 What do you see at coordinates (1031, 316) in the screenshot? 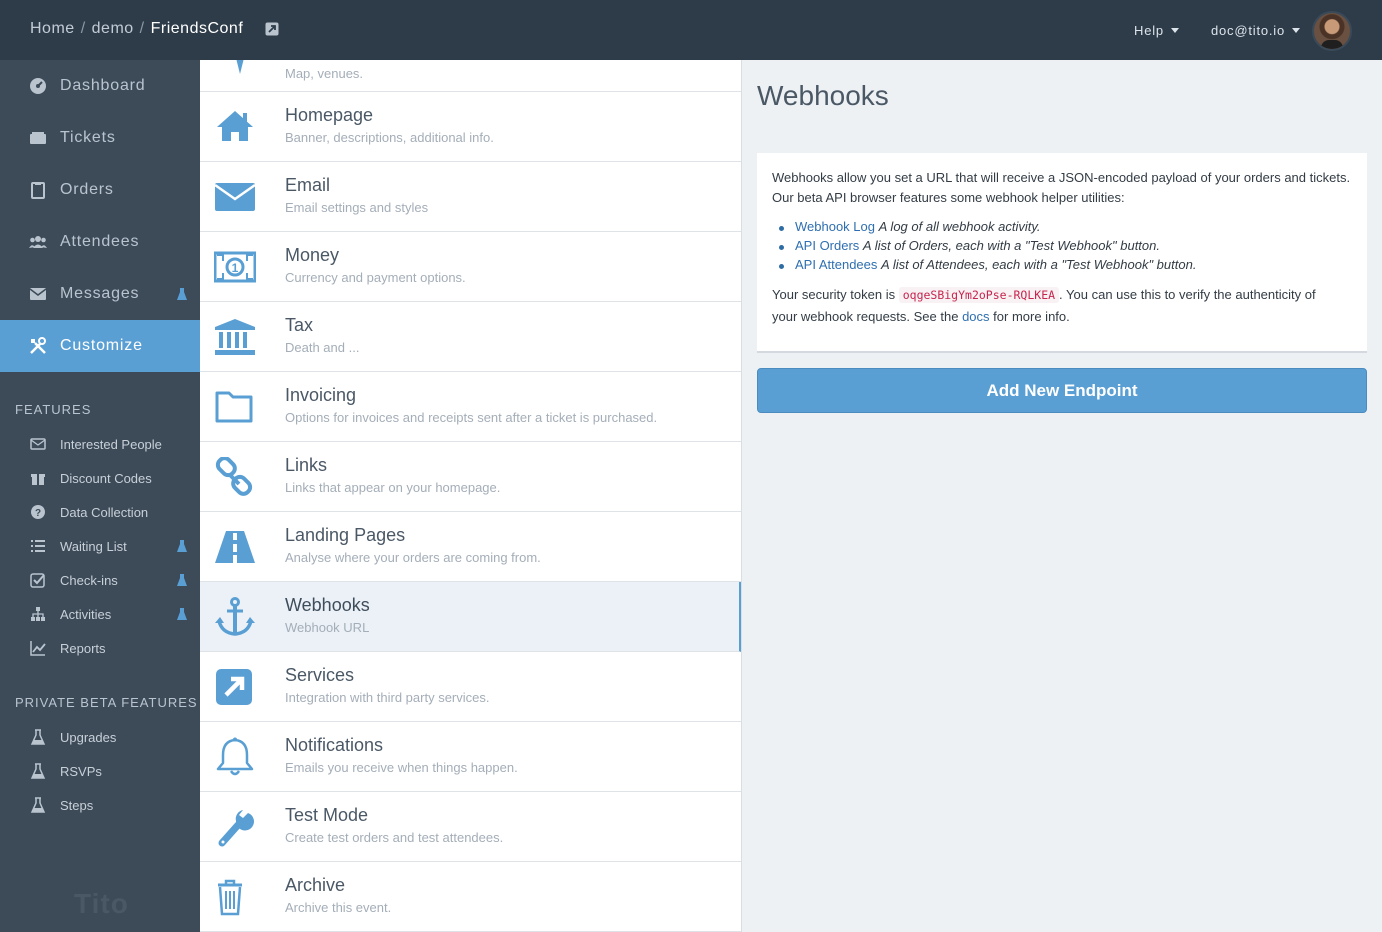
I see `docs-line-suffix: for more info.` at bounding box center [1031, 316].